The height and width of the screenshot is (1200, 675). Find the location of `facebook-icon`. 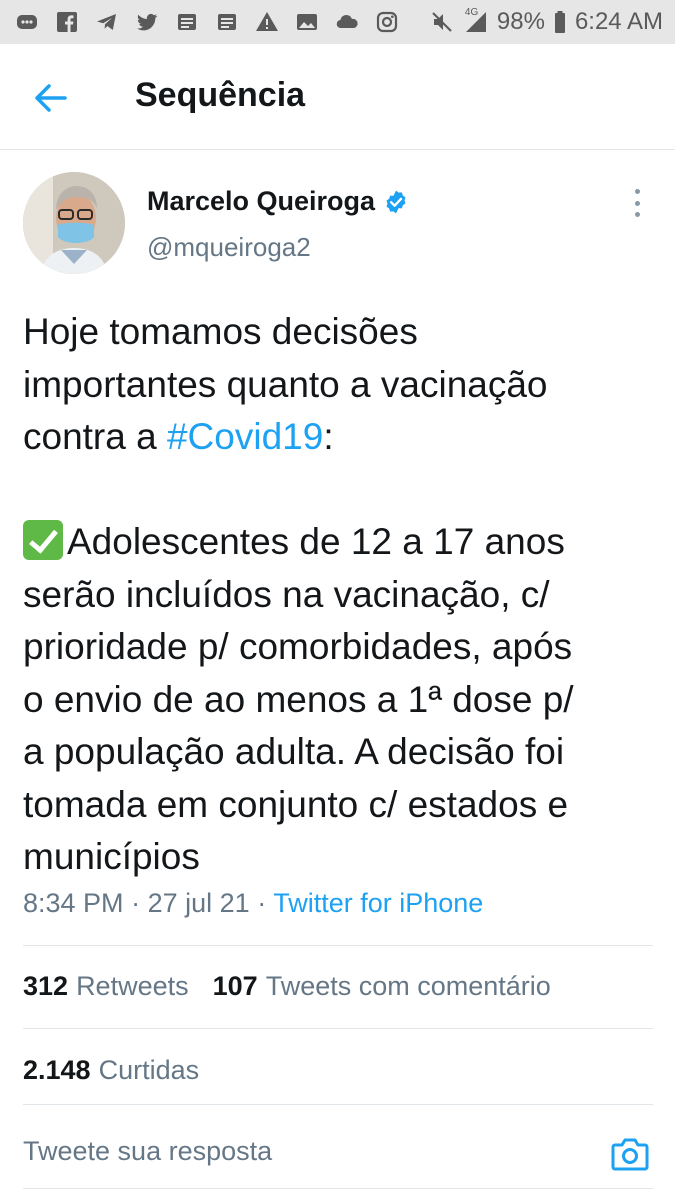

facebook-icon is located at coordinates (67, 22).